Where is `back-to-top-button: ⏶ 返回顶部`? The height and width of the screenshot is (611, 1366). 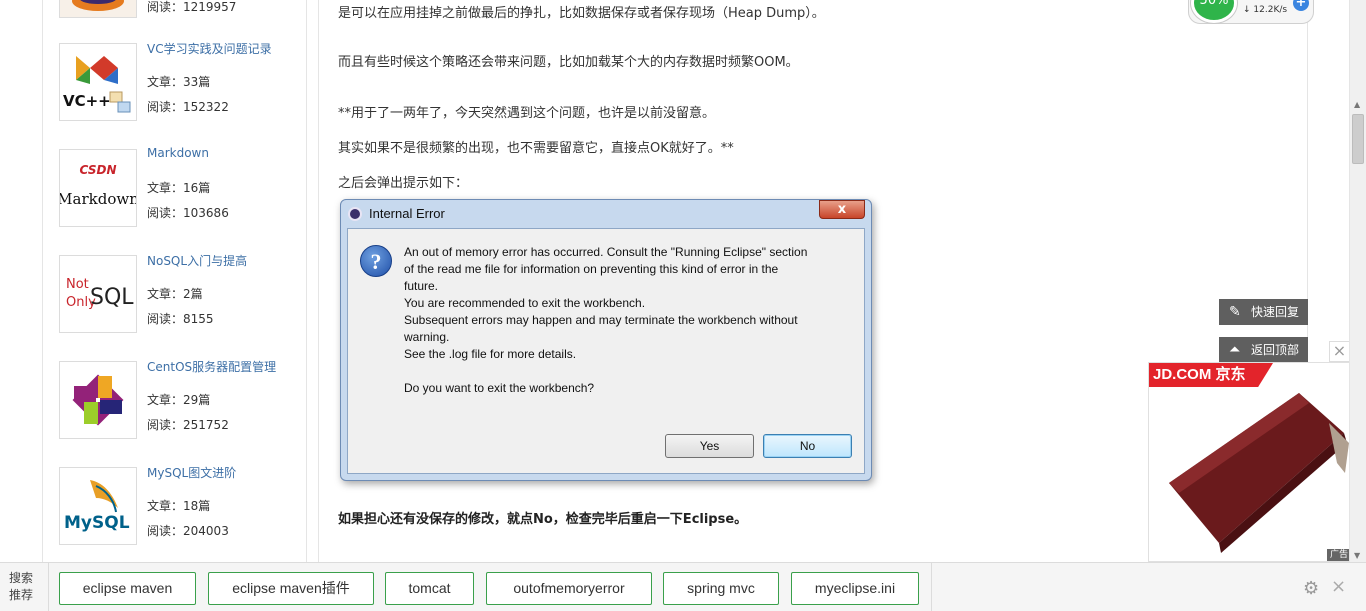
back-to-top-button: ⏶ 返回顶部 is located at coordinates (1263, 350).